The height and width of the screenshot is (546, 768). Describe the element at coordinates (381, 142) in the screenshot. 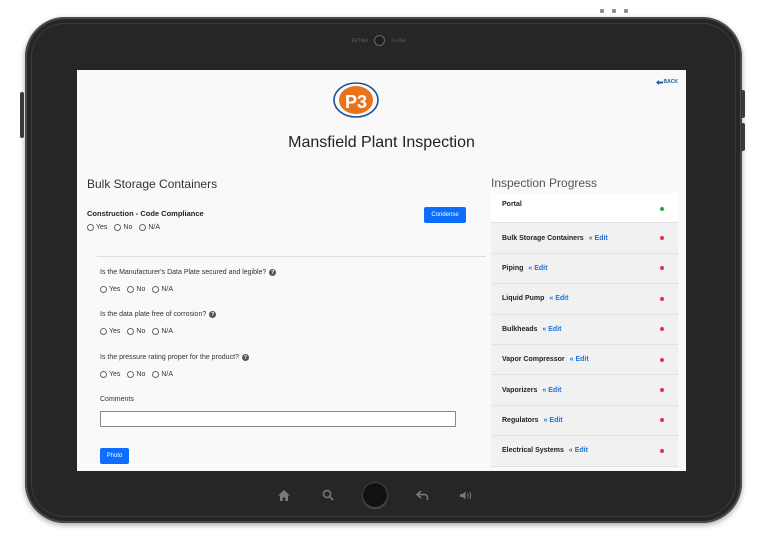

I see `page-title: Mansfield Plant Inspection` at that location.